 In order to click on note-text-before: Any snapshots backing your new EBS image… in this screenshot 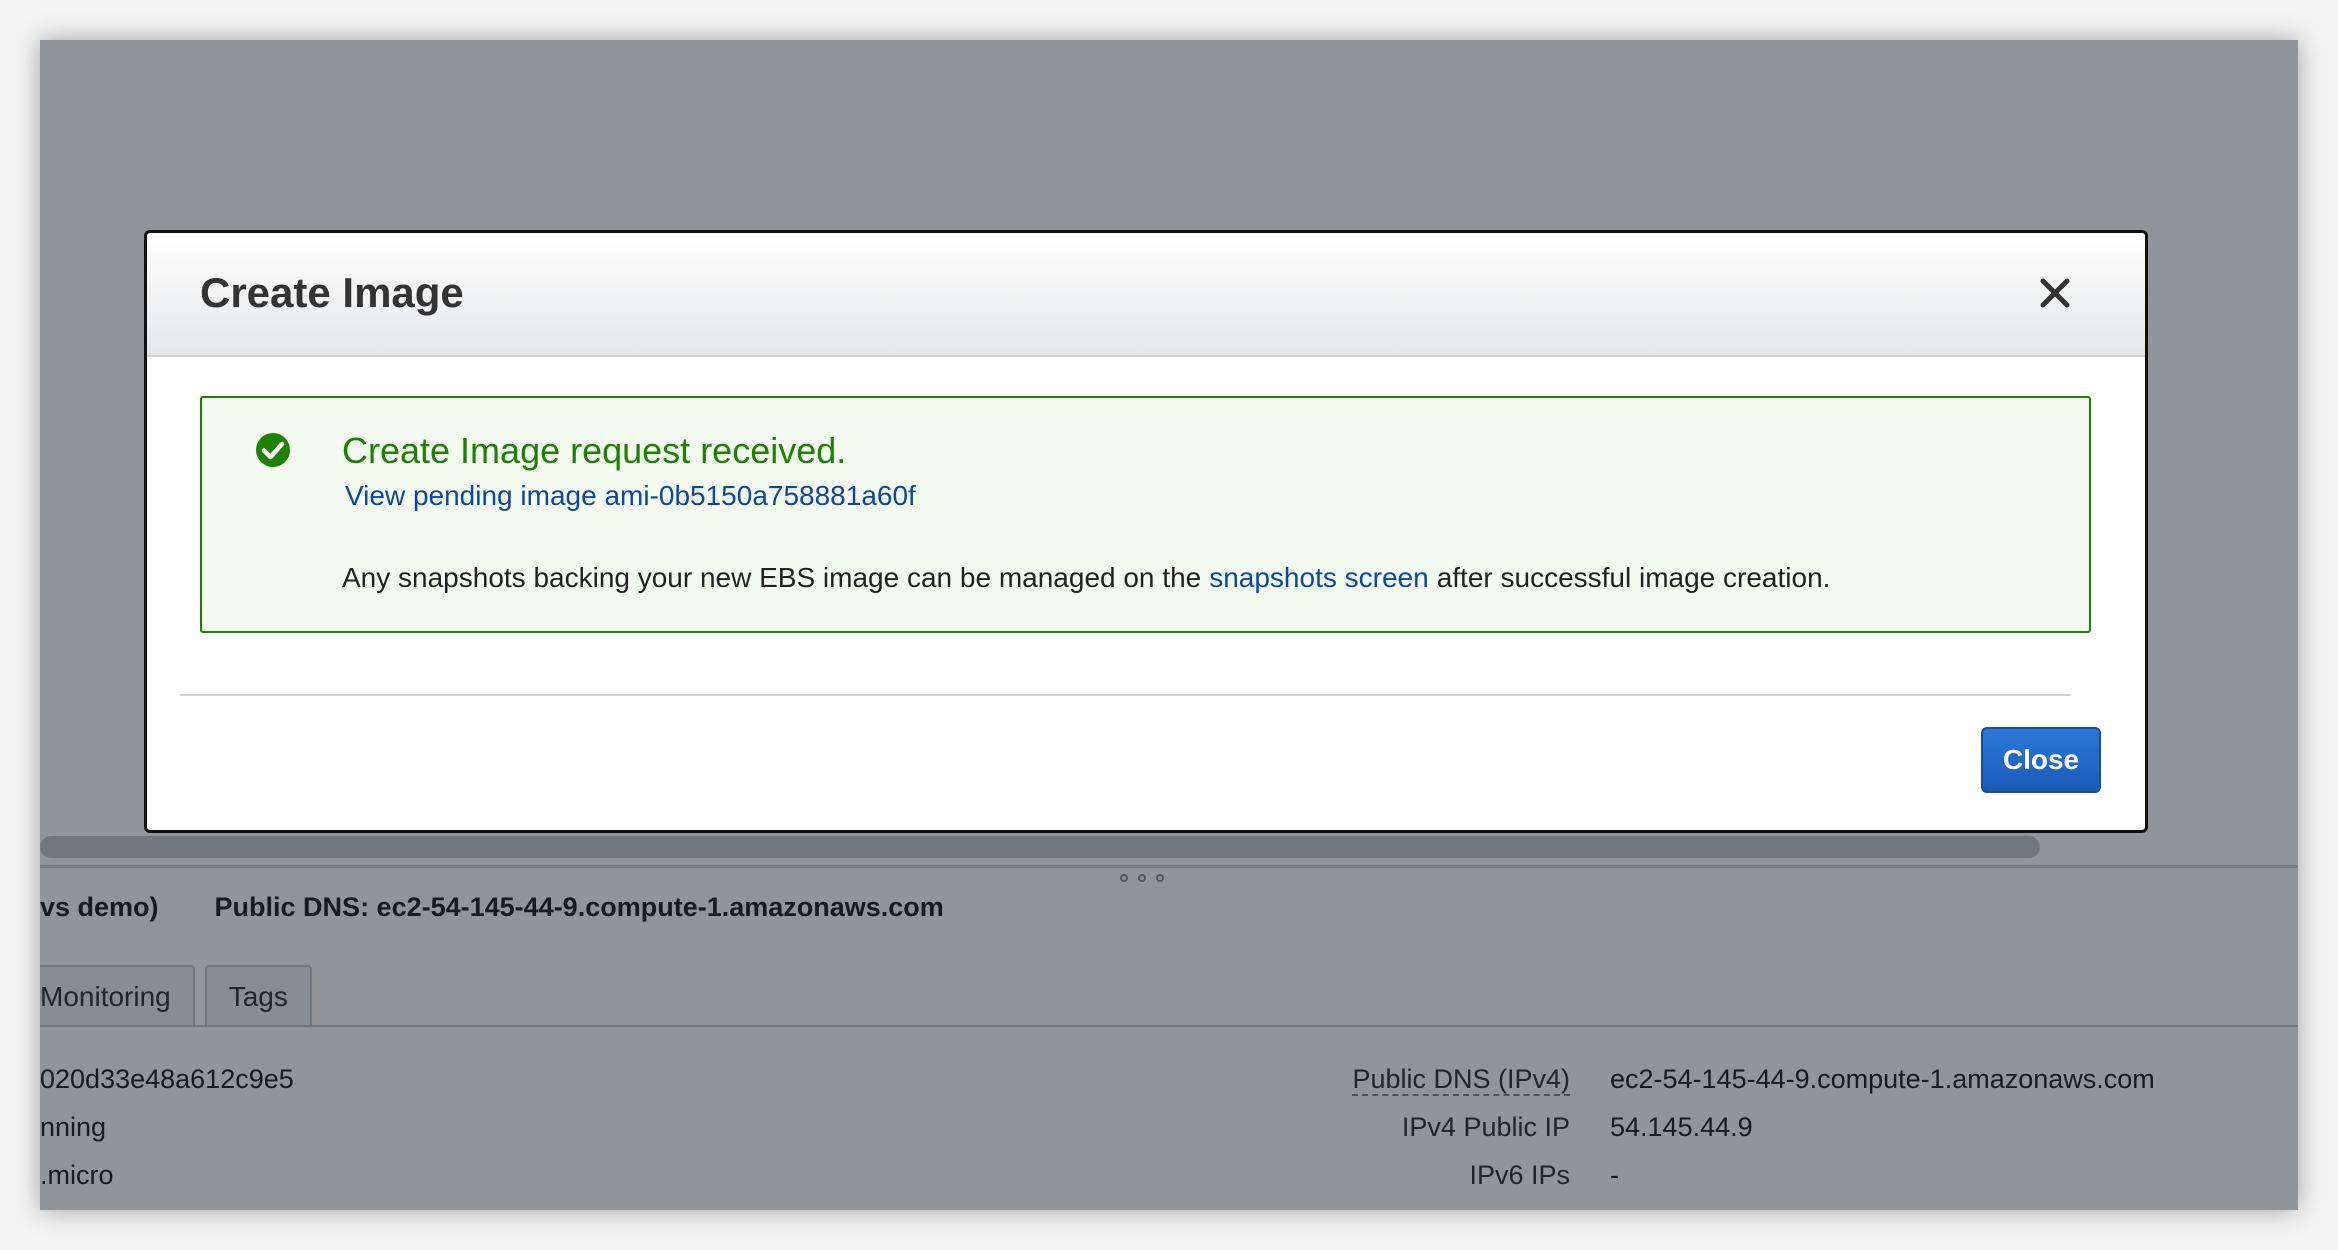, I will do `click(772, 577)`.